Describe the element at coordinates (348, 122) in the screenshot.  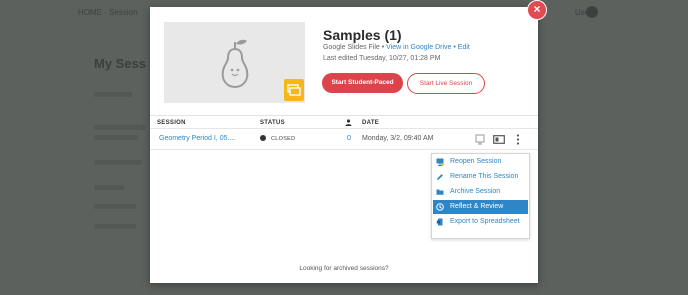
I see `student-count-icon` at that location.